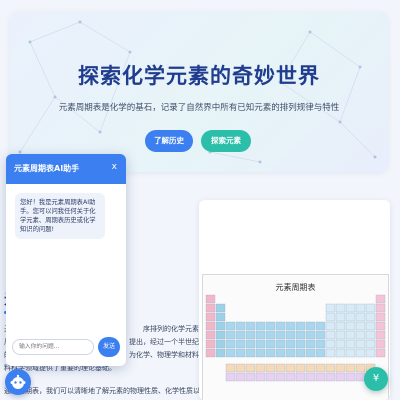  Describe the element at coordinates (114, 167) in the screenshot. I see `close-icon: x` at that location.